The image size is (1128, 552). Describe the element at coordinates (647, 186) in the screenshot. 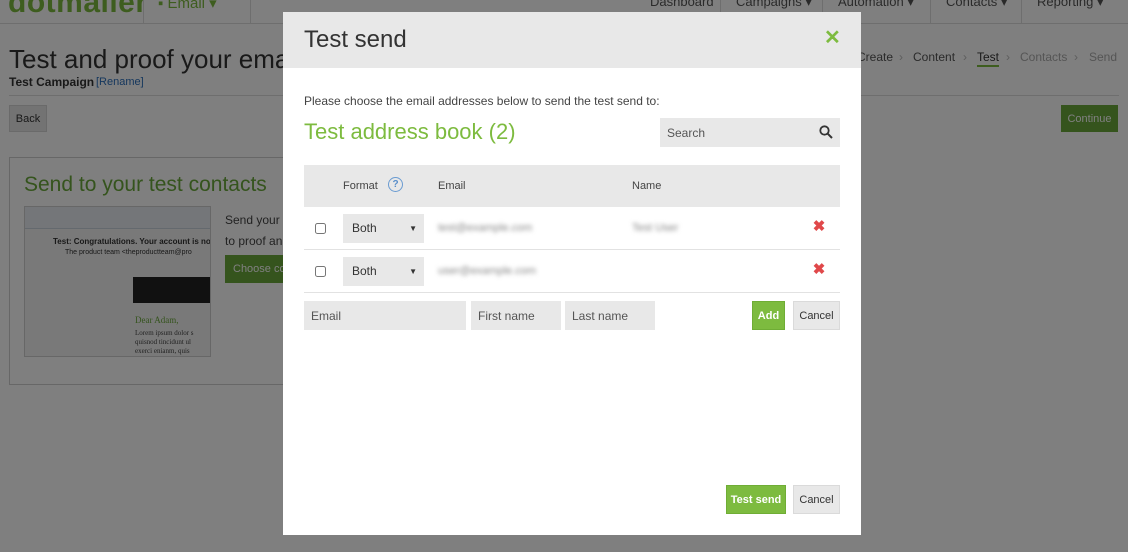

I see `column-header-name: Name` at that location.